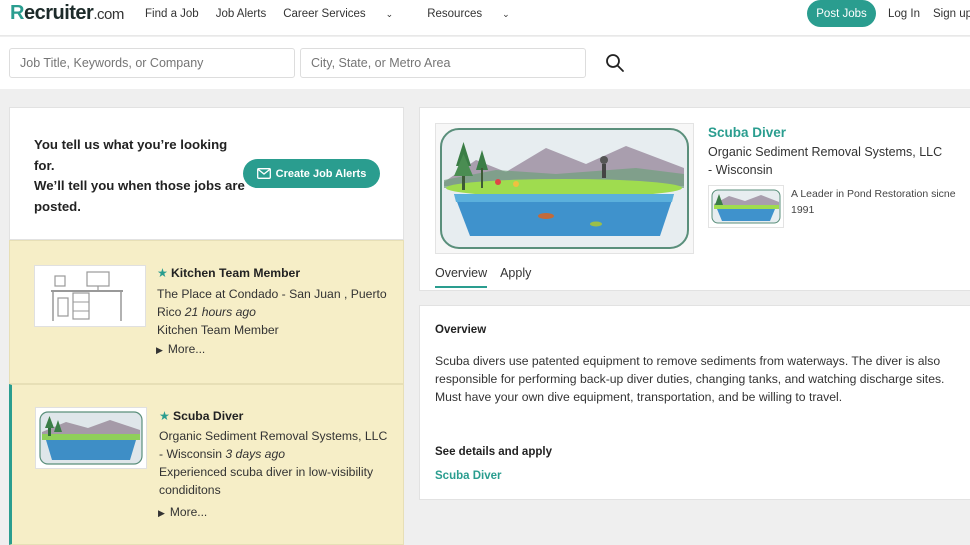 The image size is (970, 545). Describe the element at coordinates (218, 330) in the screenshot. I see `job-snippet: Kitchen Team Member` at that location.